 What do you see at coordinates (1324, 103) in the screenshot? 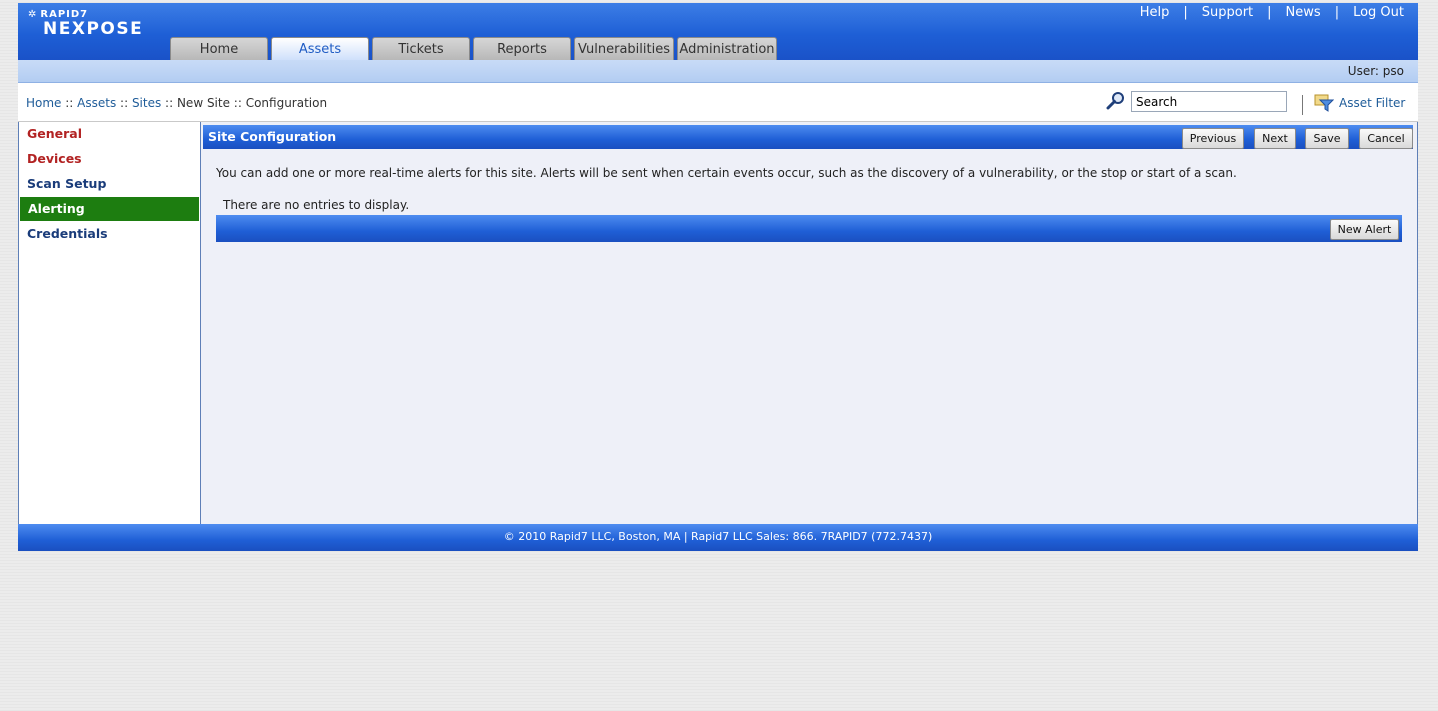
I see `funnel-filter-icon` at bounding box center [1324, 103].